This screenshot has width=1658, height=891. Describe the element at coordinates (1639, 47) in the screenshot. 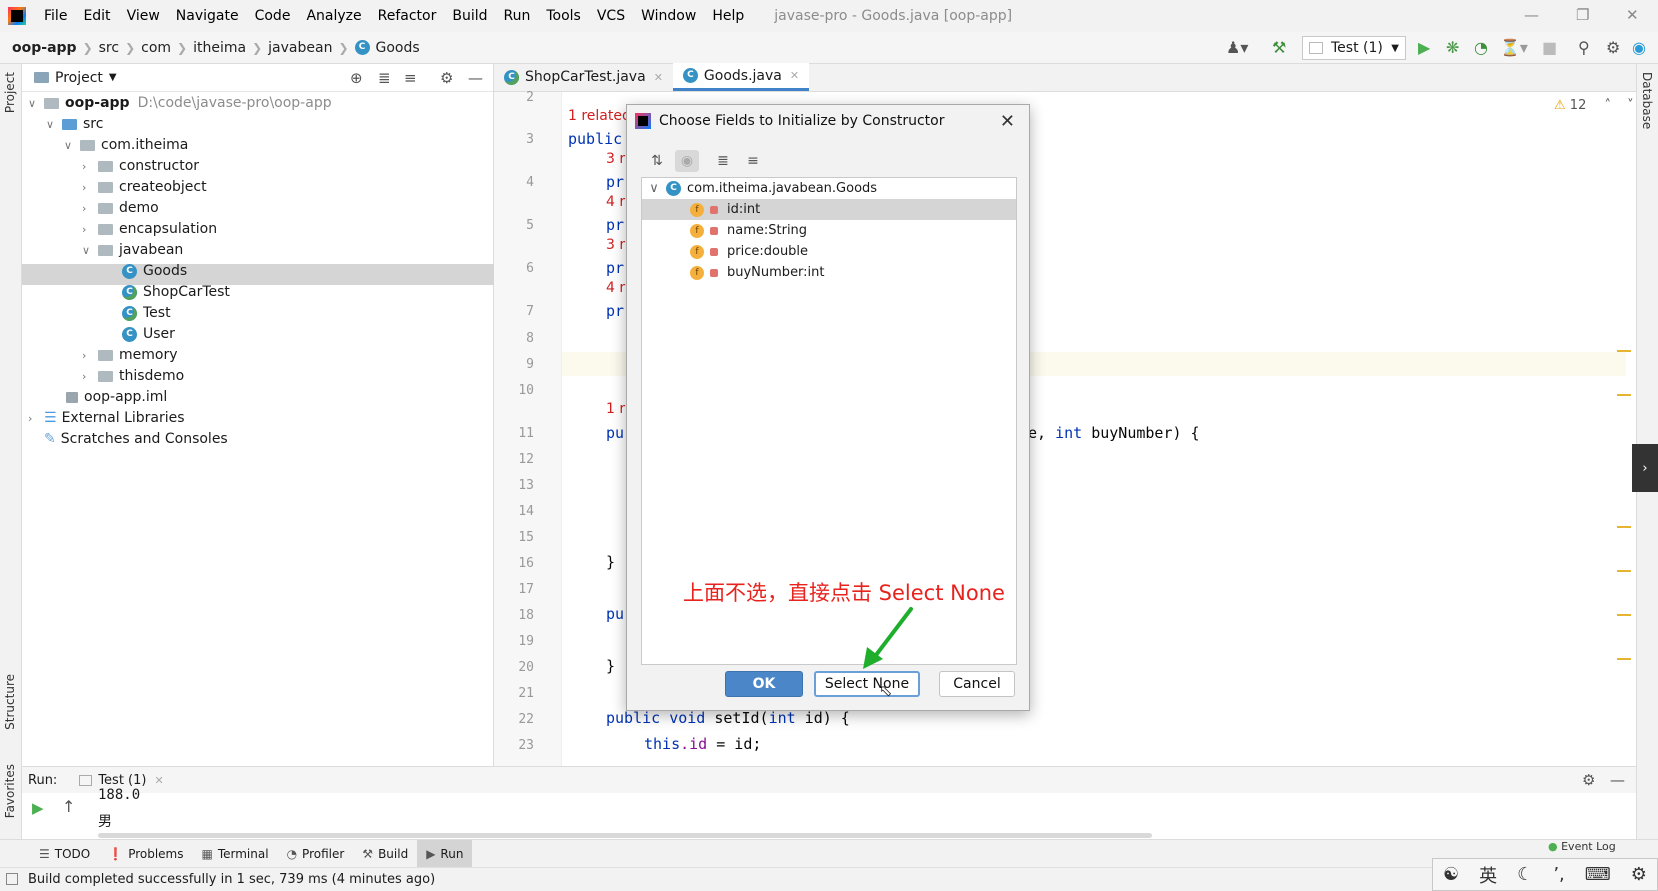

I see `plugin-logo-icon: ◉` at that location.